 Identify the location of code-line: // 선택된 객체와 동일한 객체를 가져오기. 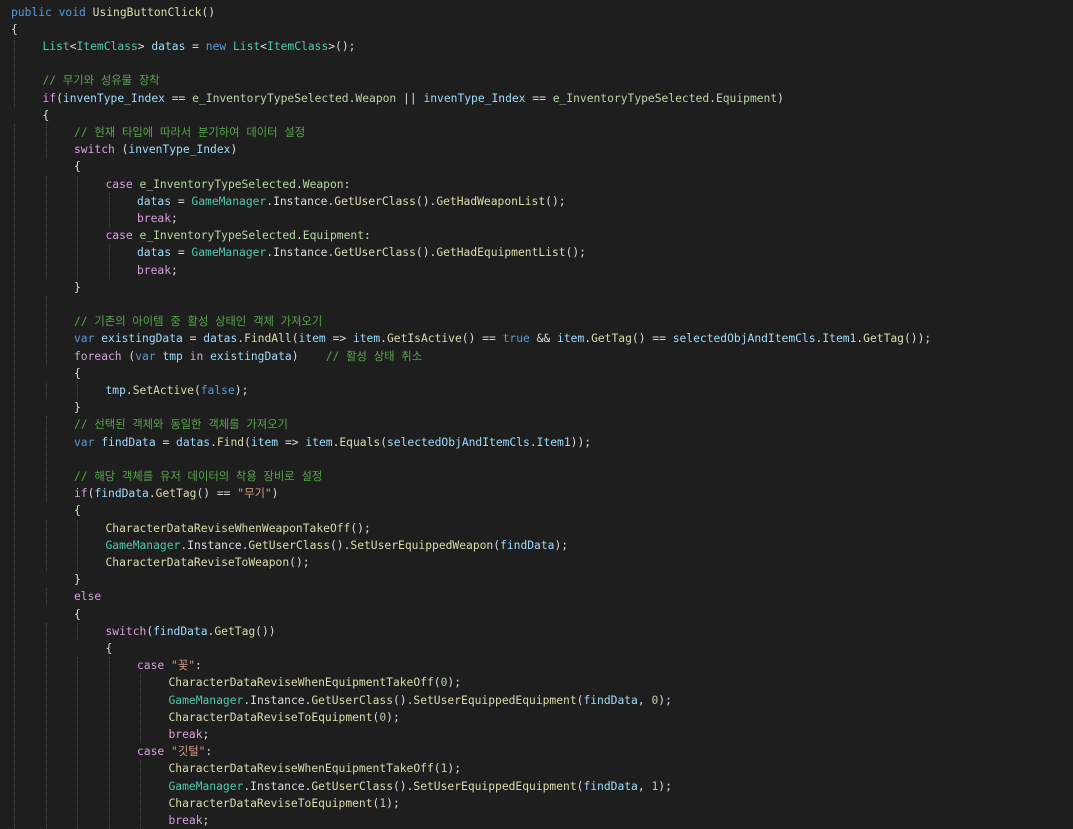
(181, 424).